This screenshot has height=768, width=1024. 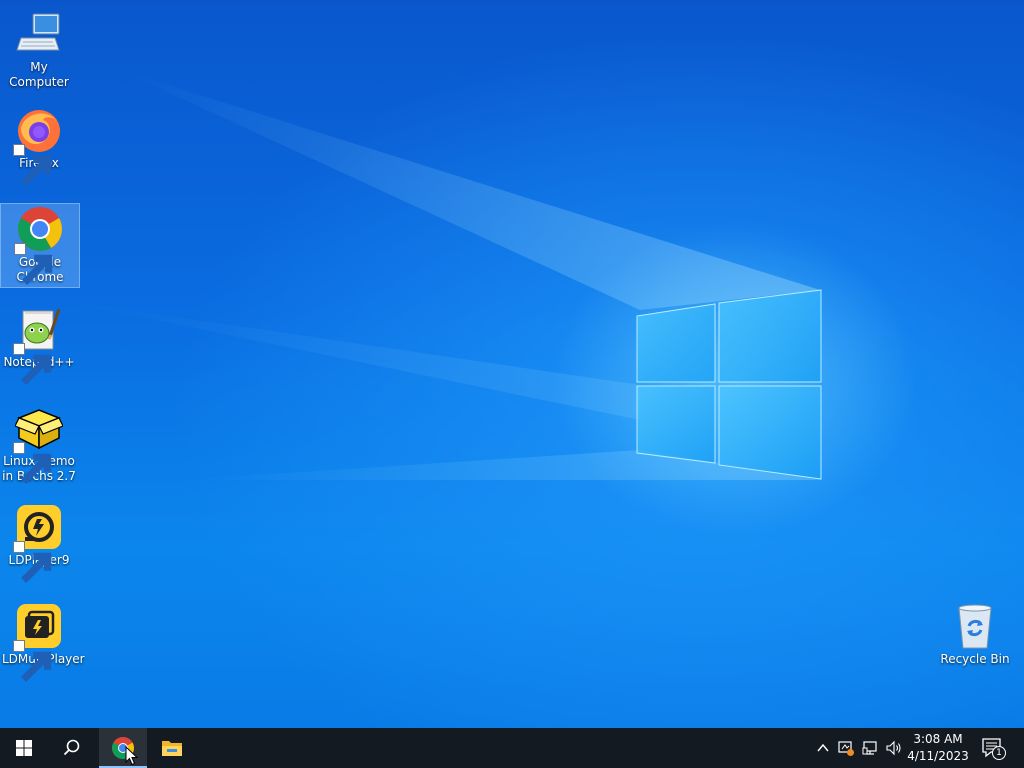 What do you see at coordinates (512, 748) in the screenshot?
I see `taskbar: 3:08 AM 4/11/2023 1` at bounding box center [512, 748].